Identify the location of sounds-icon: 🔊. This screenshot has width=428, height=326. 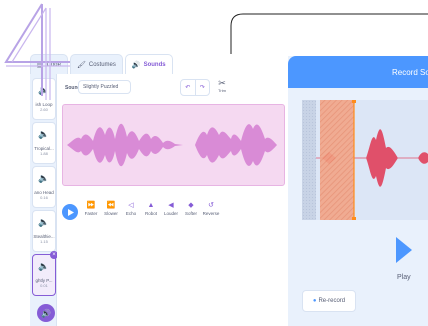
(136, 65).